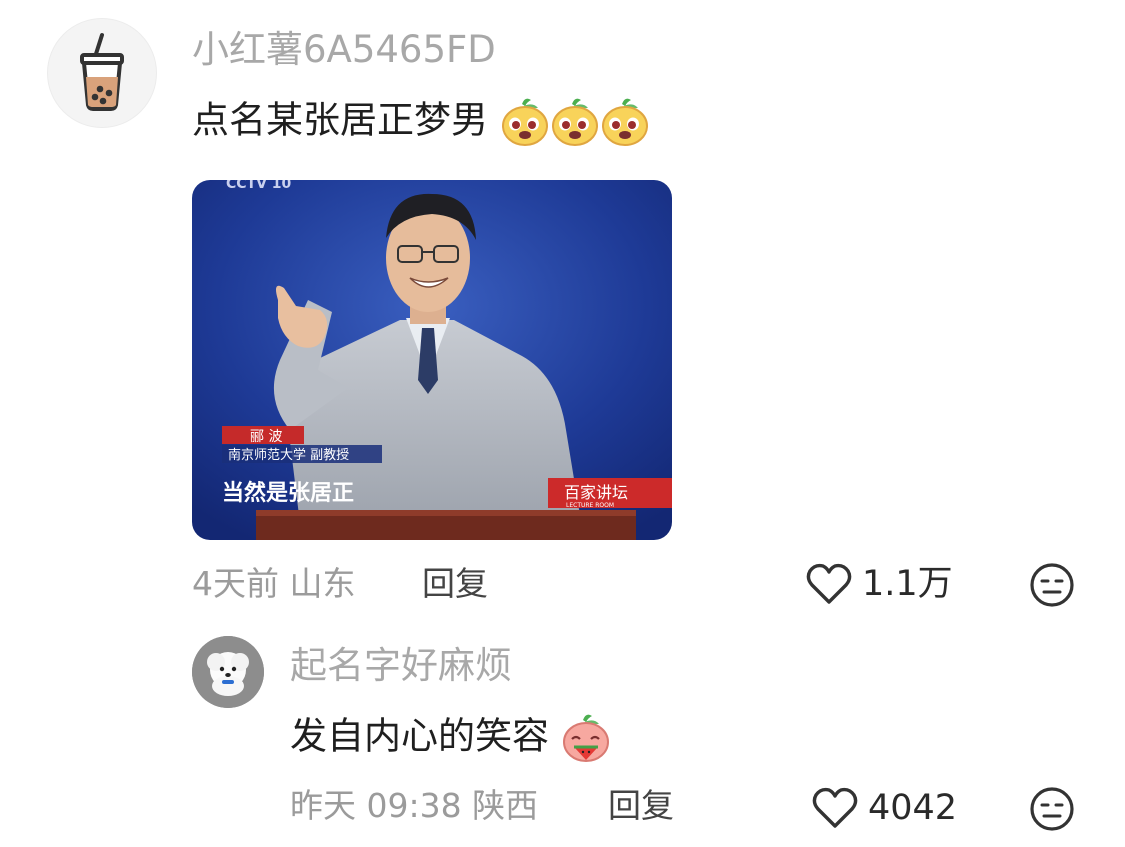 This screenshot has height=847, width=1125. I want to click on white-dog-avatar, so click(228, 672).